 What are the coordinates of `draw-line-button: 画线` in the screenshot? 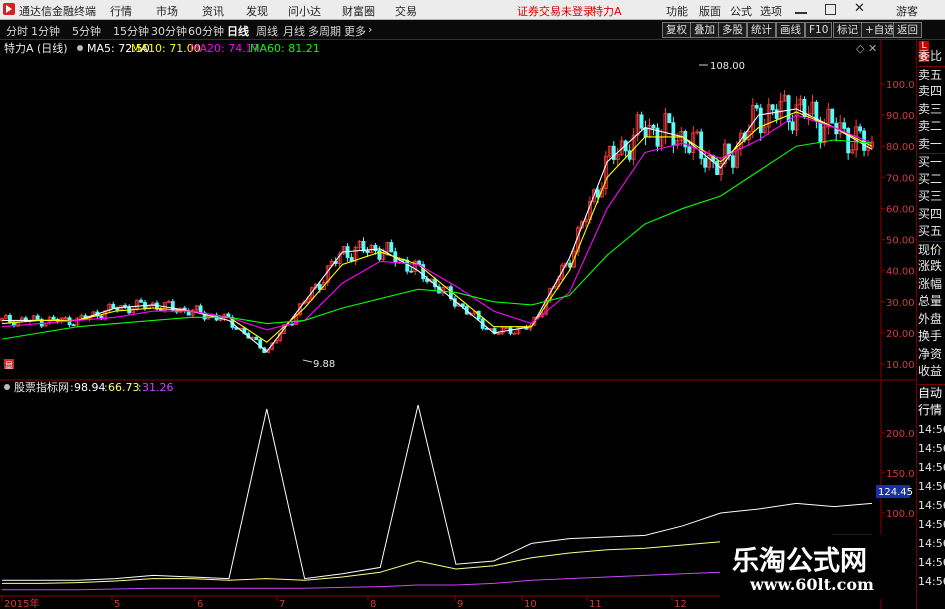 It's located at (790, 30).